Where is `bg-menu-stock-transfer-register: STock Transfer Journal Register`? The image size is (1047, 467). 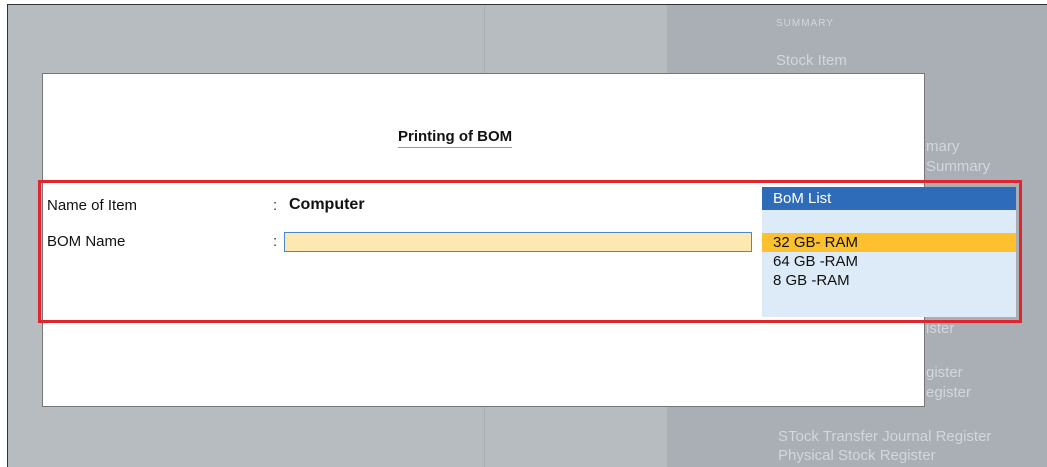 bg-menu-stock-transfer-register: STock Transfer Journal Register is located at coordinates (884, 436).